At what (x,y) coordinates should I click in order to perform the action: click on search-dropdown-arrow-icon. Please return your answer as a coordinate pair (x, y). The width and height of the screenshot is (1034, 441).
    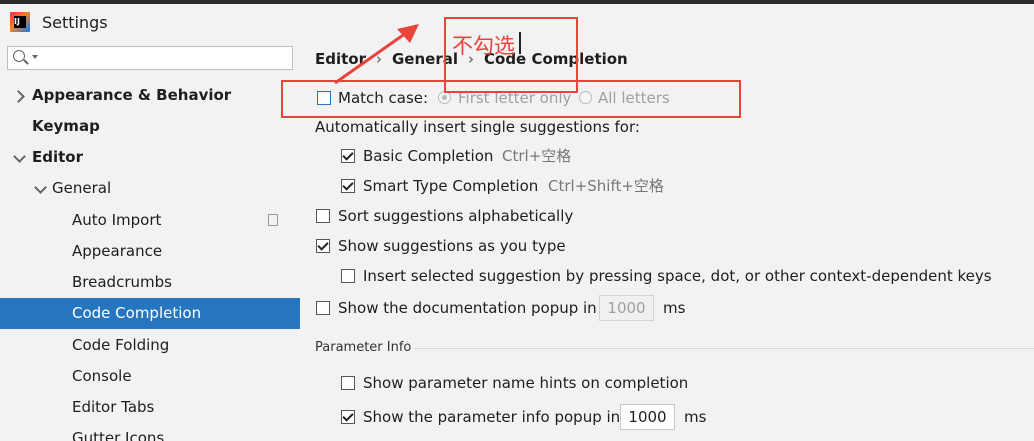
    Looking at the image, I should click on (35, 57).